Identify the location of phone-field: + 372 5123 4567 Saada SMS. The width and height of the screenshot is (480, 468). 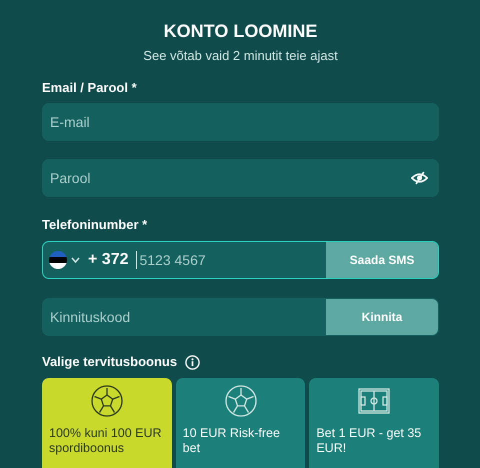
(240, 260).